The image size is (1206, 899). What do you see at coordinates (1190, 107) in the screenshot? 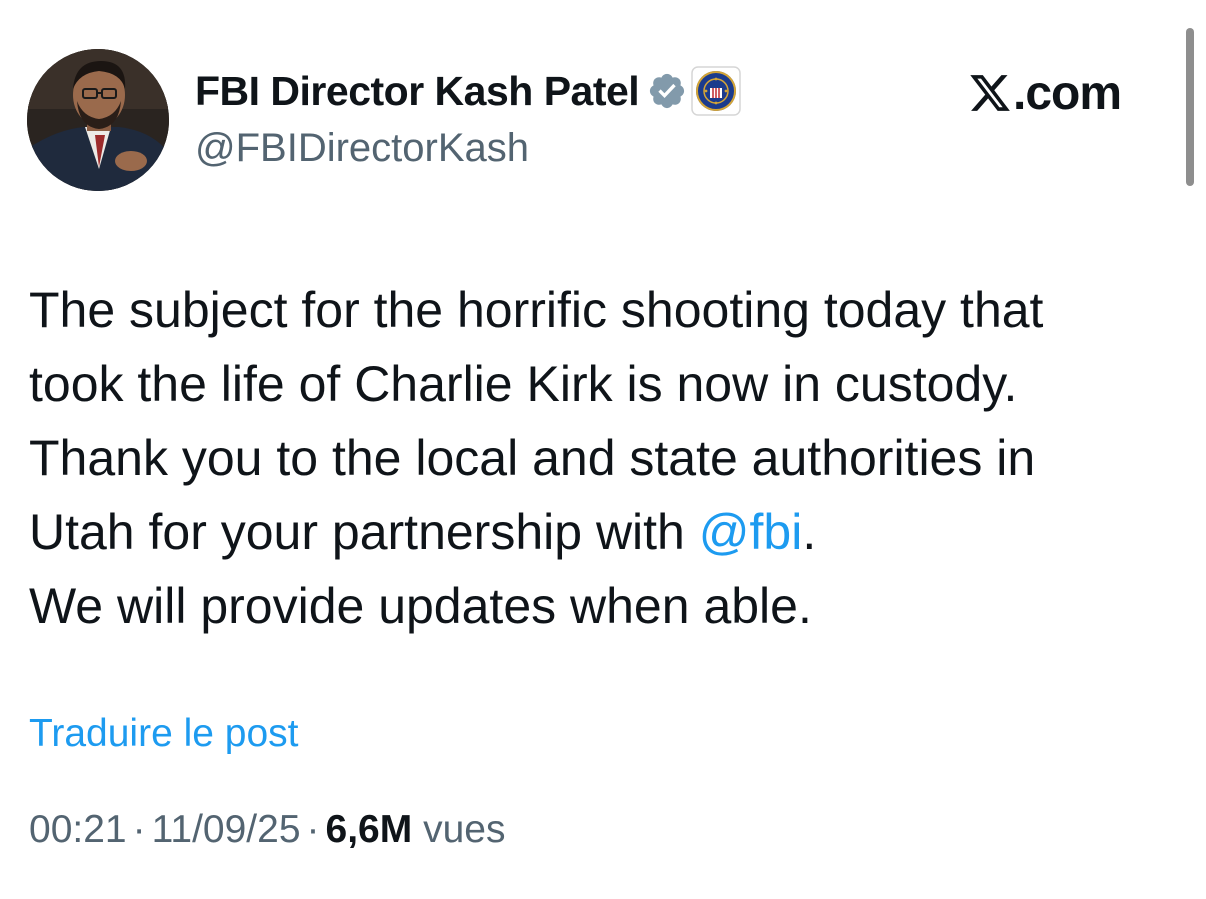
I see `scrollbar` at bounding box center [1190, 107].